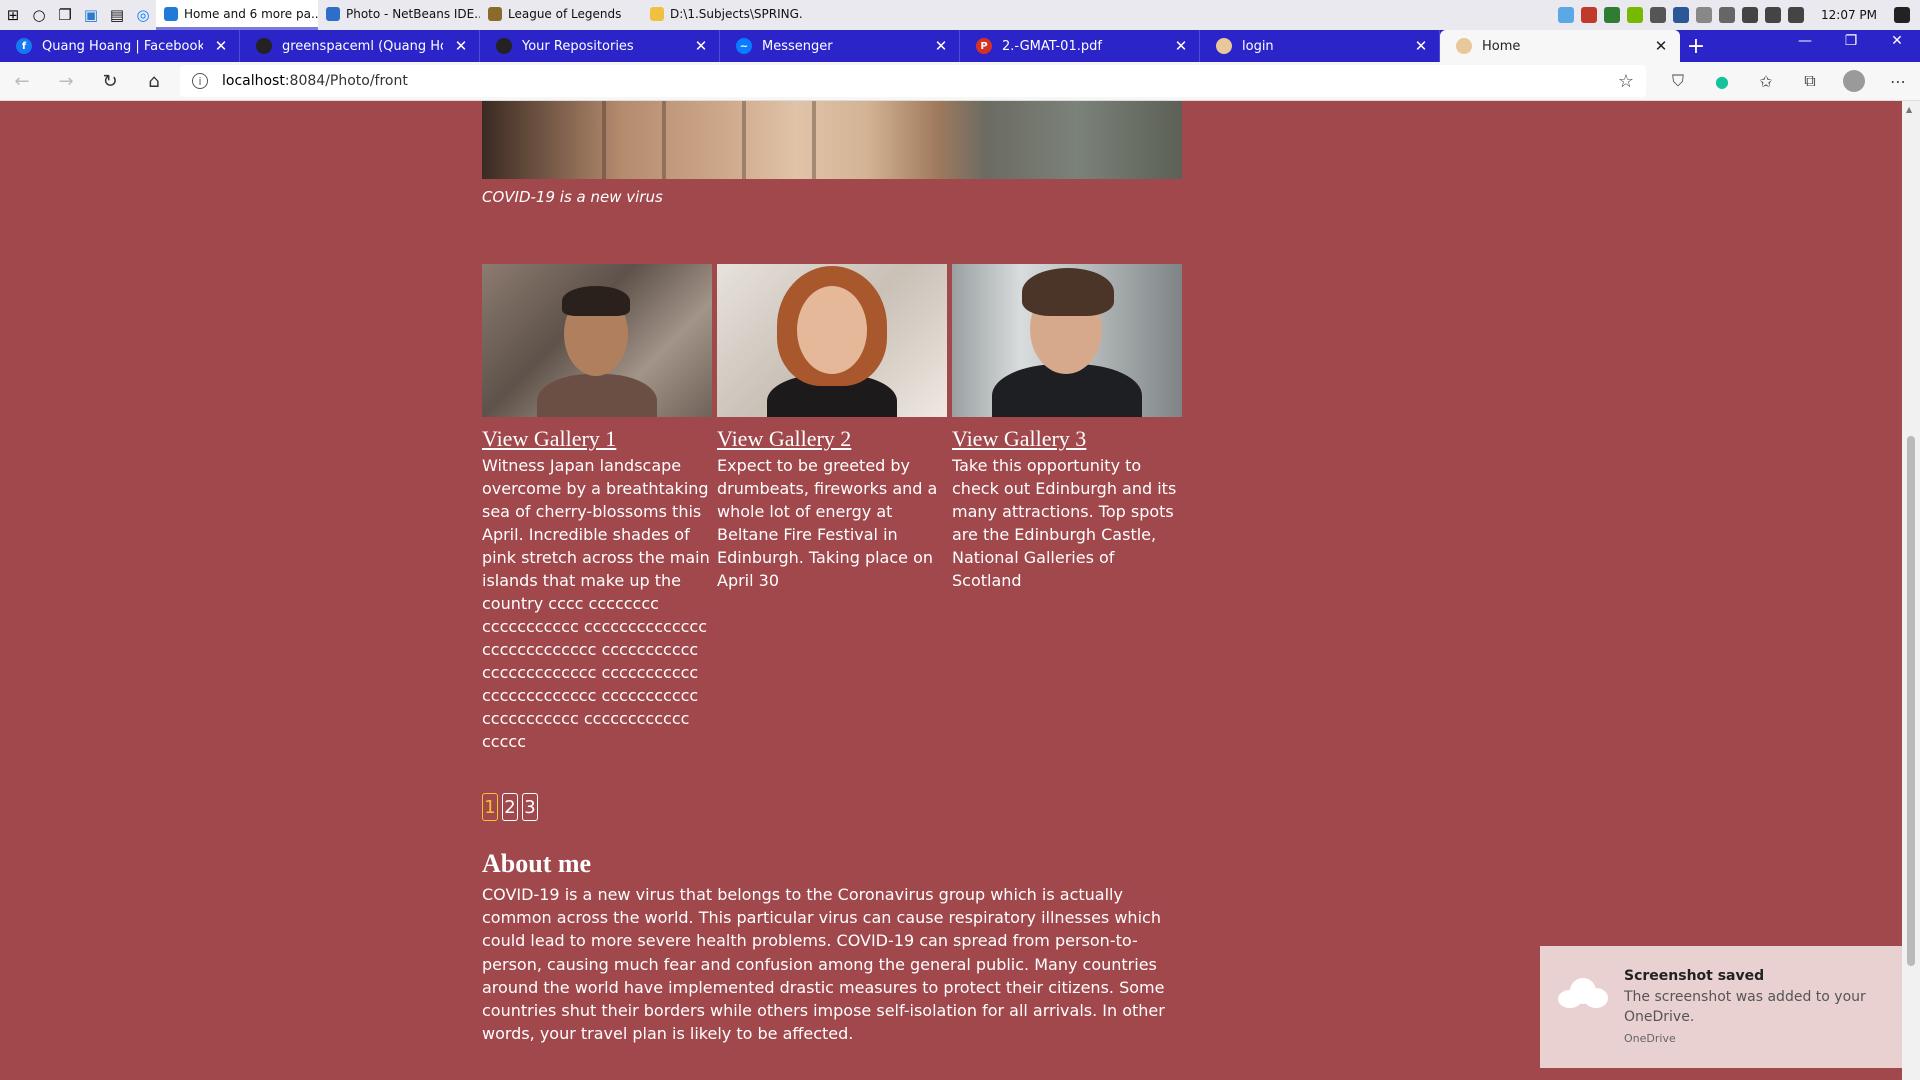 This screenshot has height=1080, width=1920. What do you see at coordinates (840, 46) in the screenshot?
I see `browser-tab: ~ Messenger ✕` at bounding box center [840, 46].